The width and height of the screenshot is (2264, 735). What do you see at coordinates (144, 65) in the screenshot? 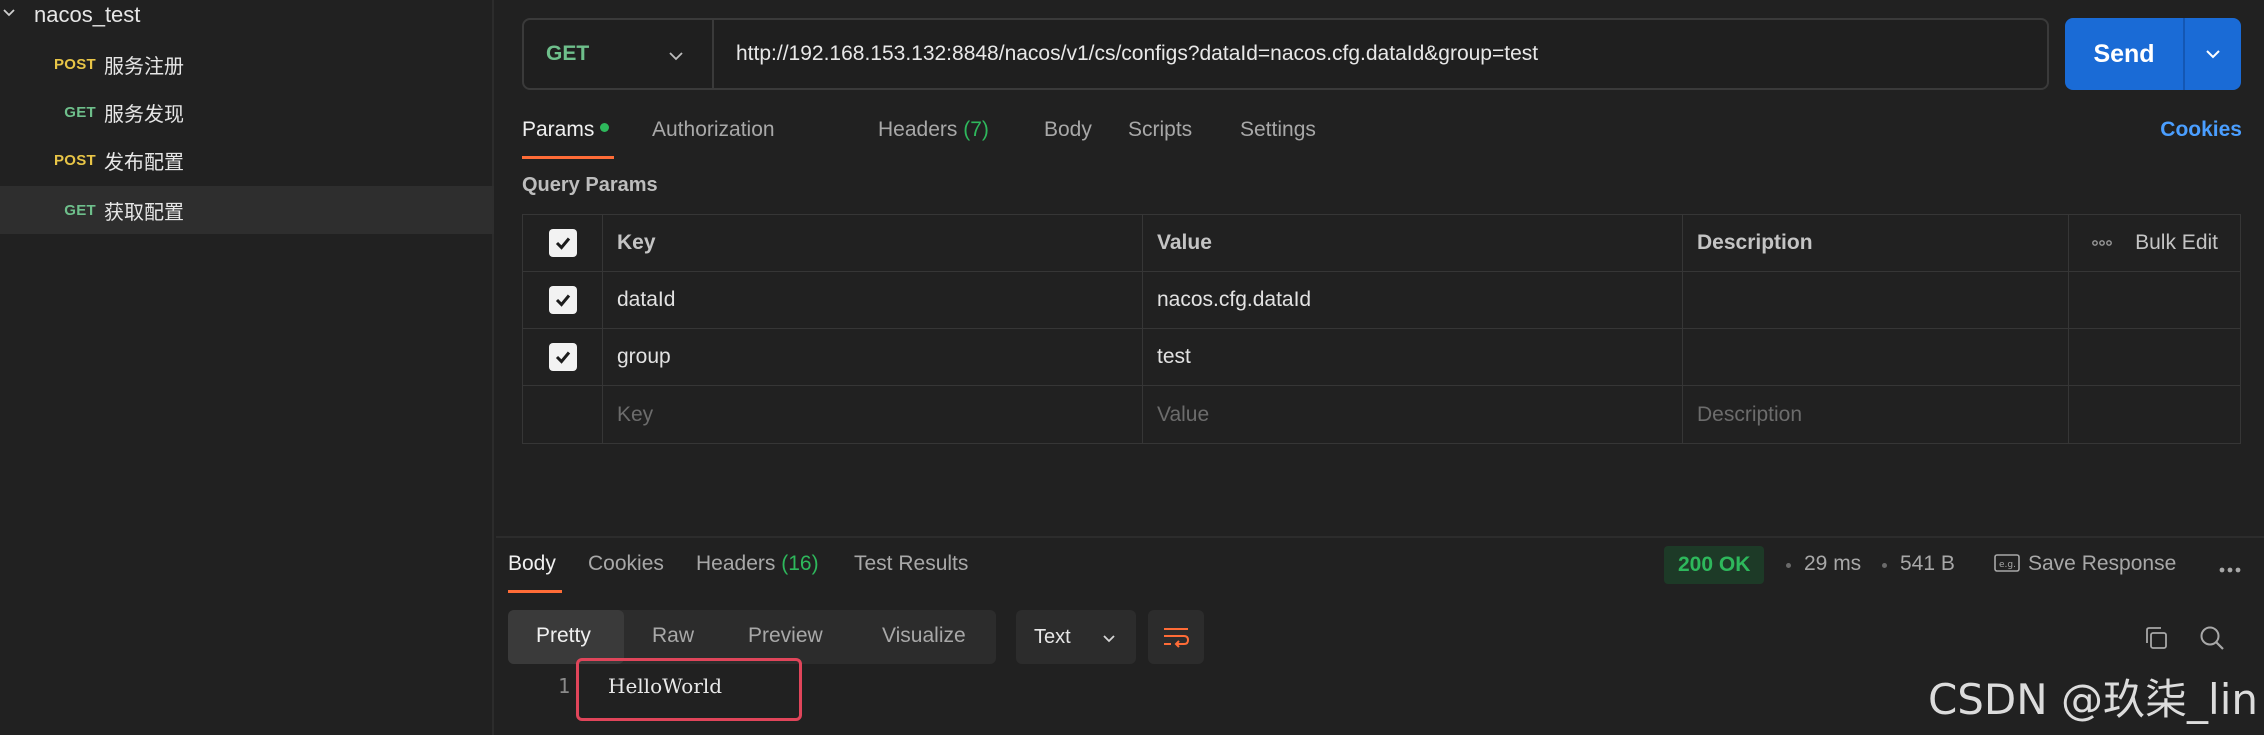
I see `request-name: 服务注册` at bounding box center [144, 65].